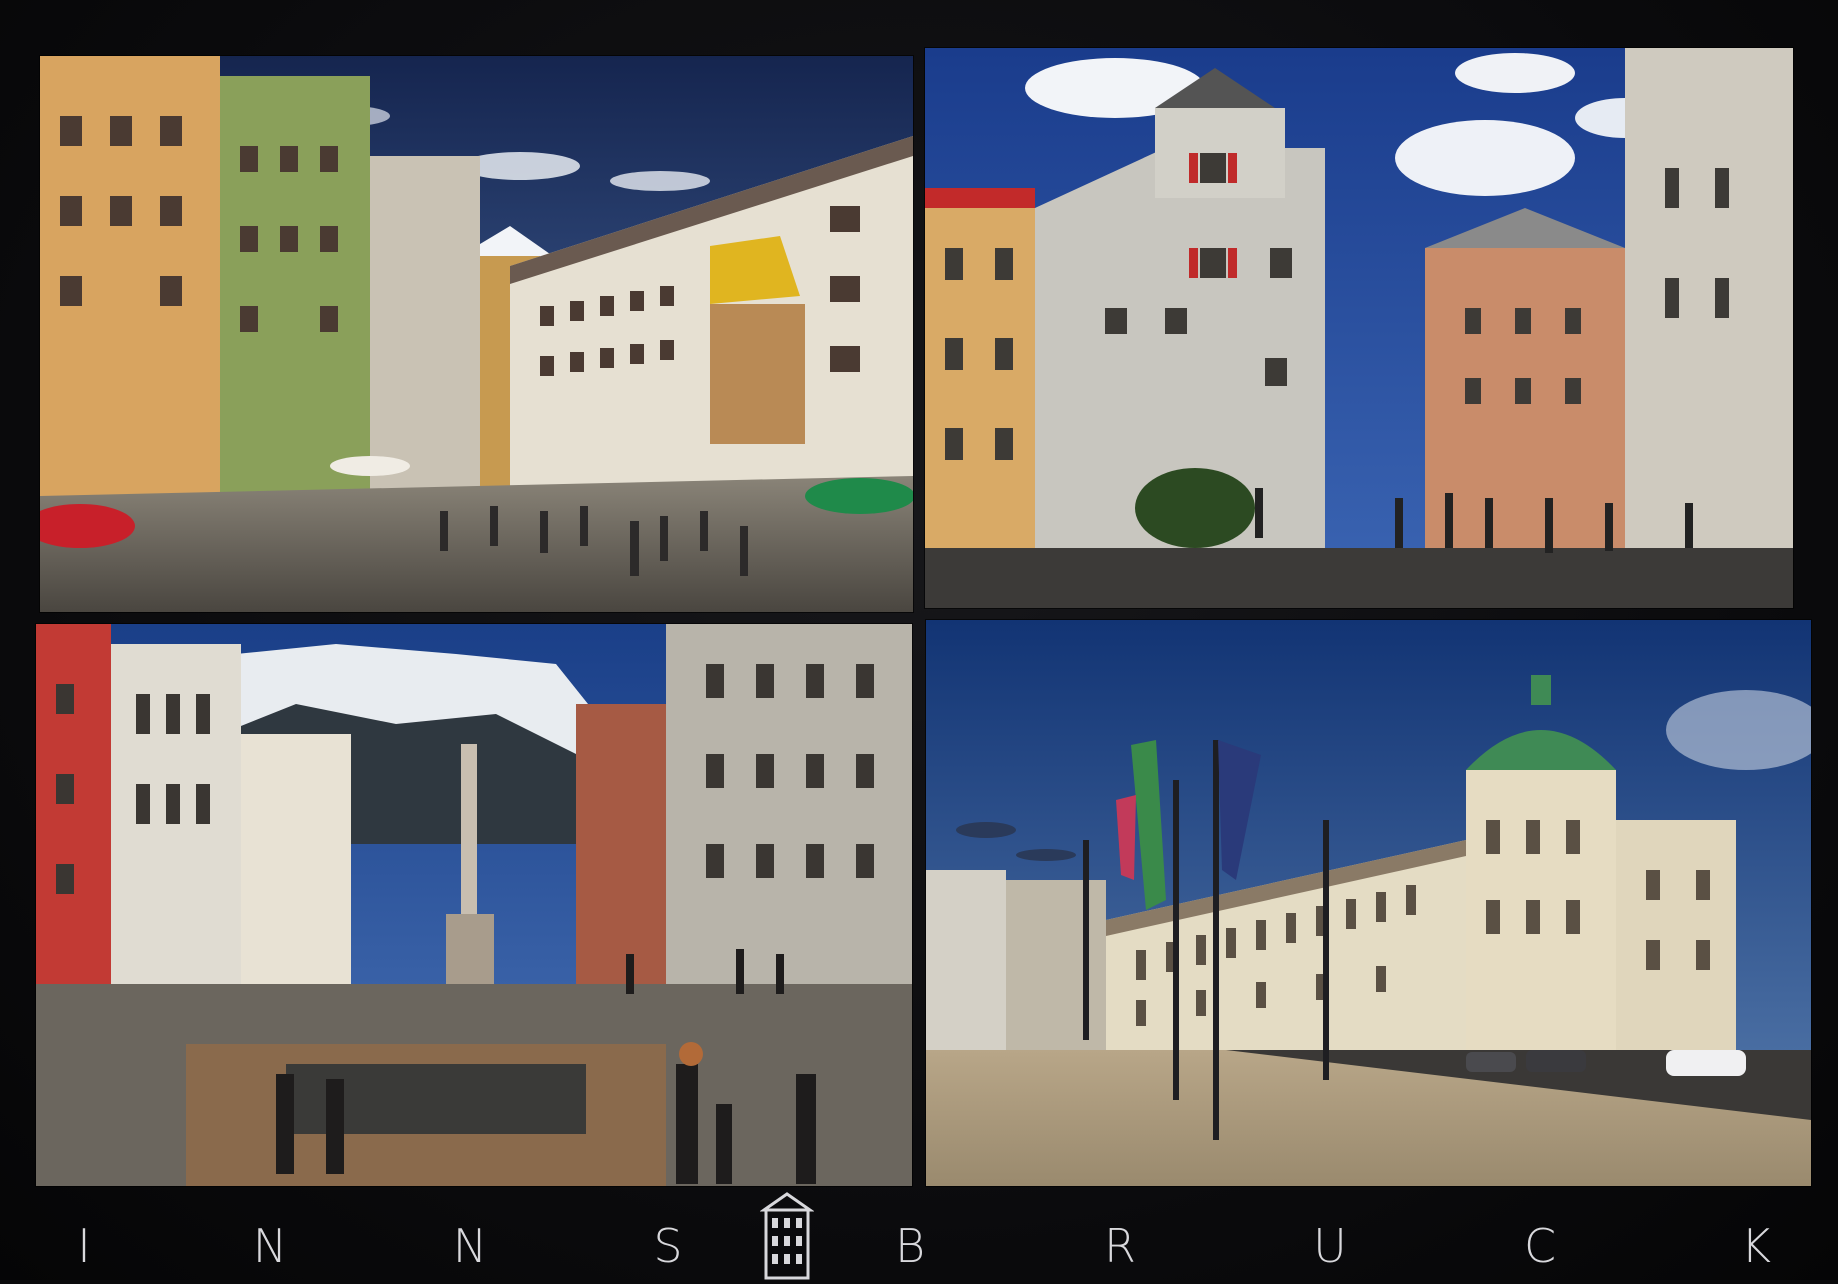  I want to click on city-letter: C, so click(1540, 1246).